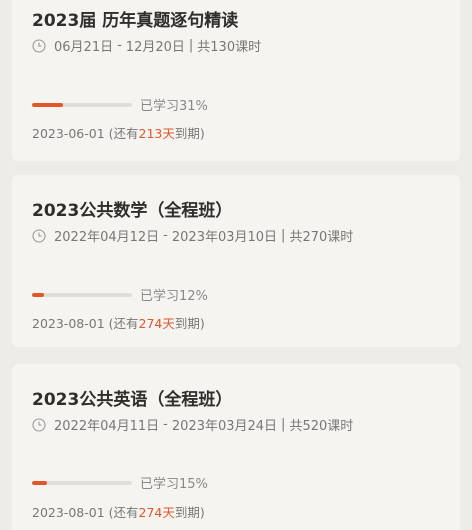  Describe the element at coordinates (135, 21) in the screenshot. I see `course-title: 2023届 历年真题逐句精读` at that location.